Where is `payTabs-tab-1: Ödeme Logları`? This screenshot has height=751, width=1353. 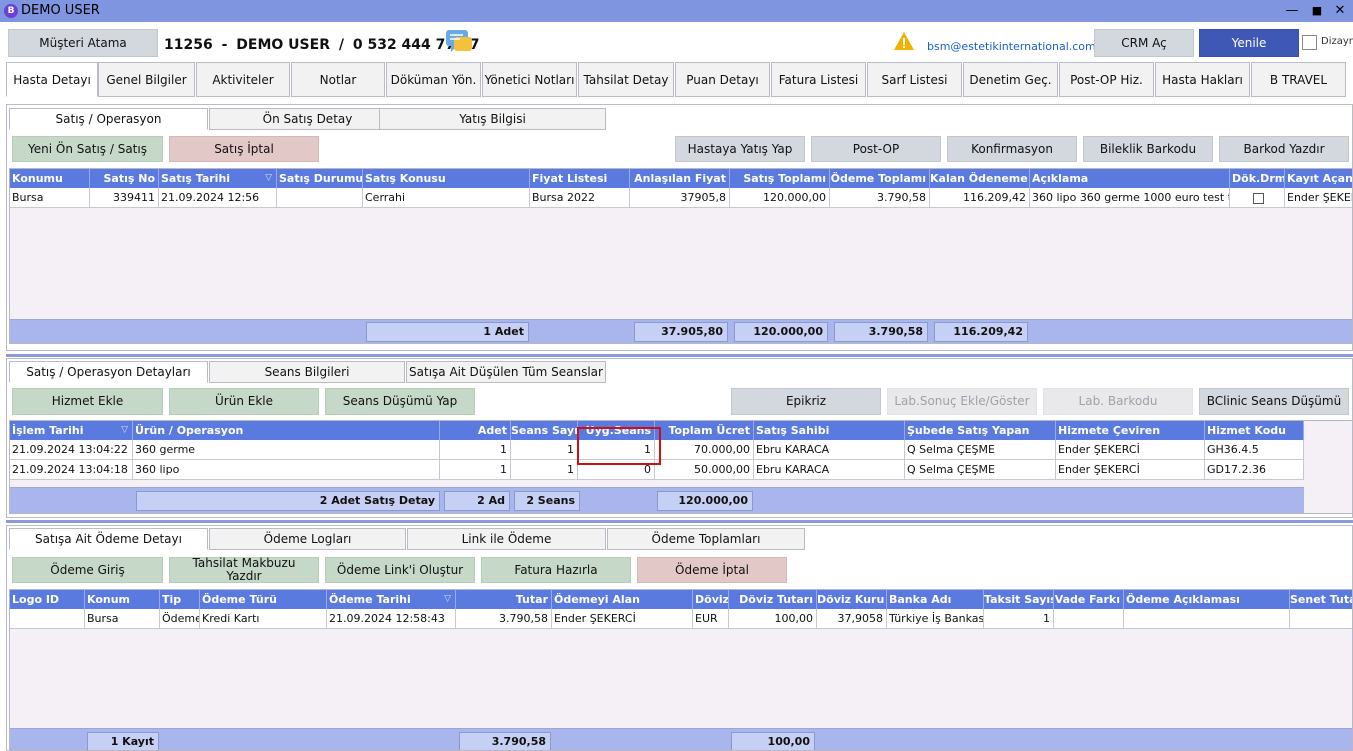
payTabs-tab-1: Ödeme Logları is located at coordinates (307, 539).